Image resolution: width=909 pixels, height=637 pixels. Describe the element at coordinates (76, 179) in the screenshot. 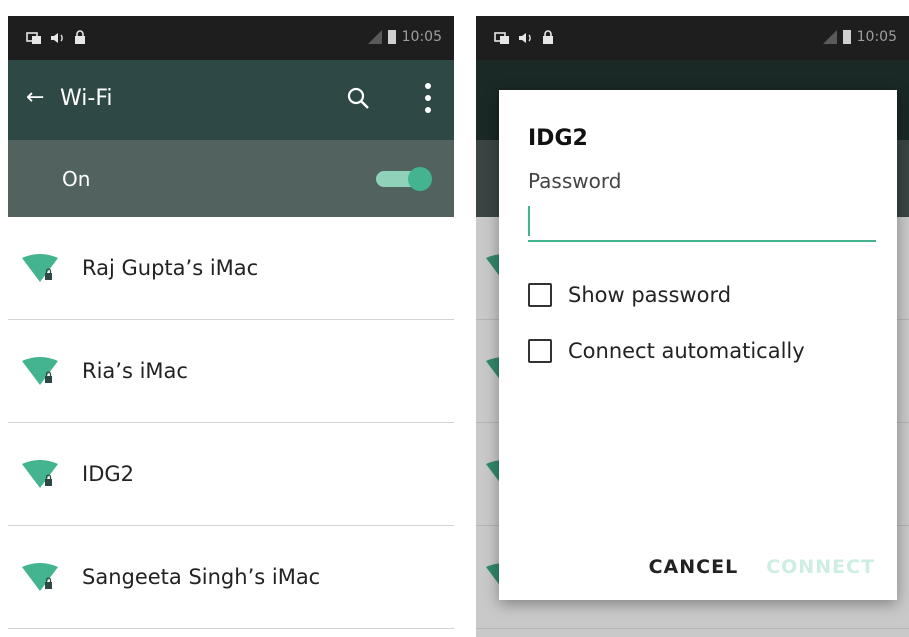

I see `wifi-toggle-label: On` at that location.